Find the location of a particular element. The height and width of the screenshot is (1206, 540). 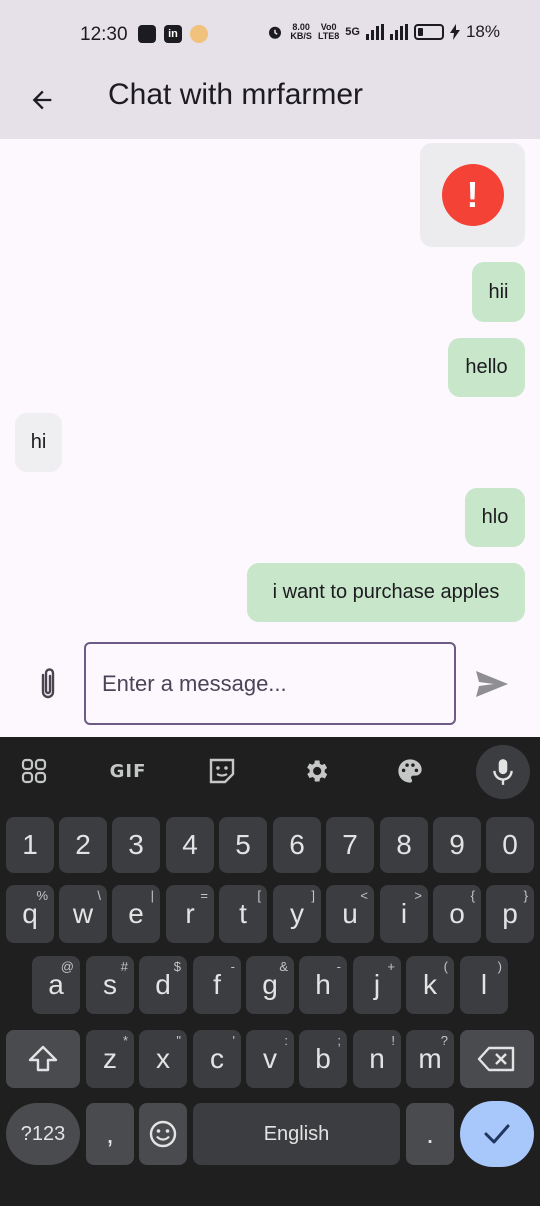

arrow-left-icon is located at coordinates (42, 100).